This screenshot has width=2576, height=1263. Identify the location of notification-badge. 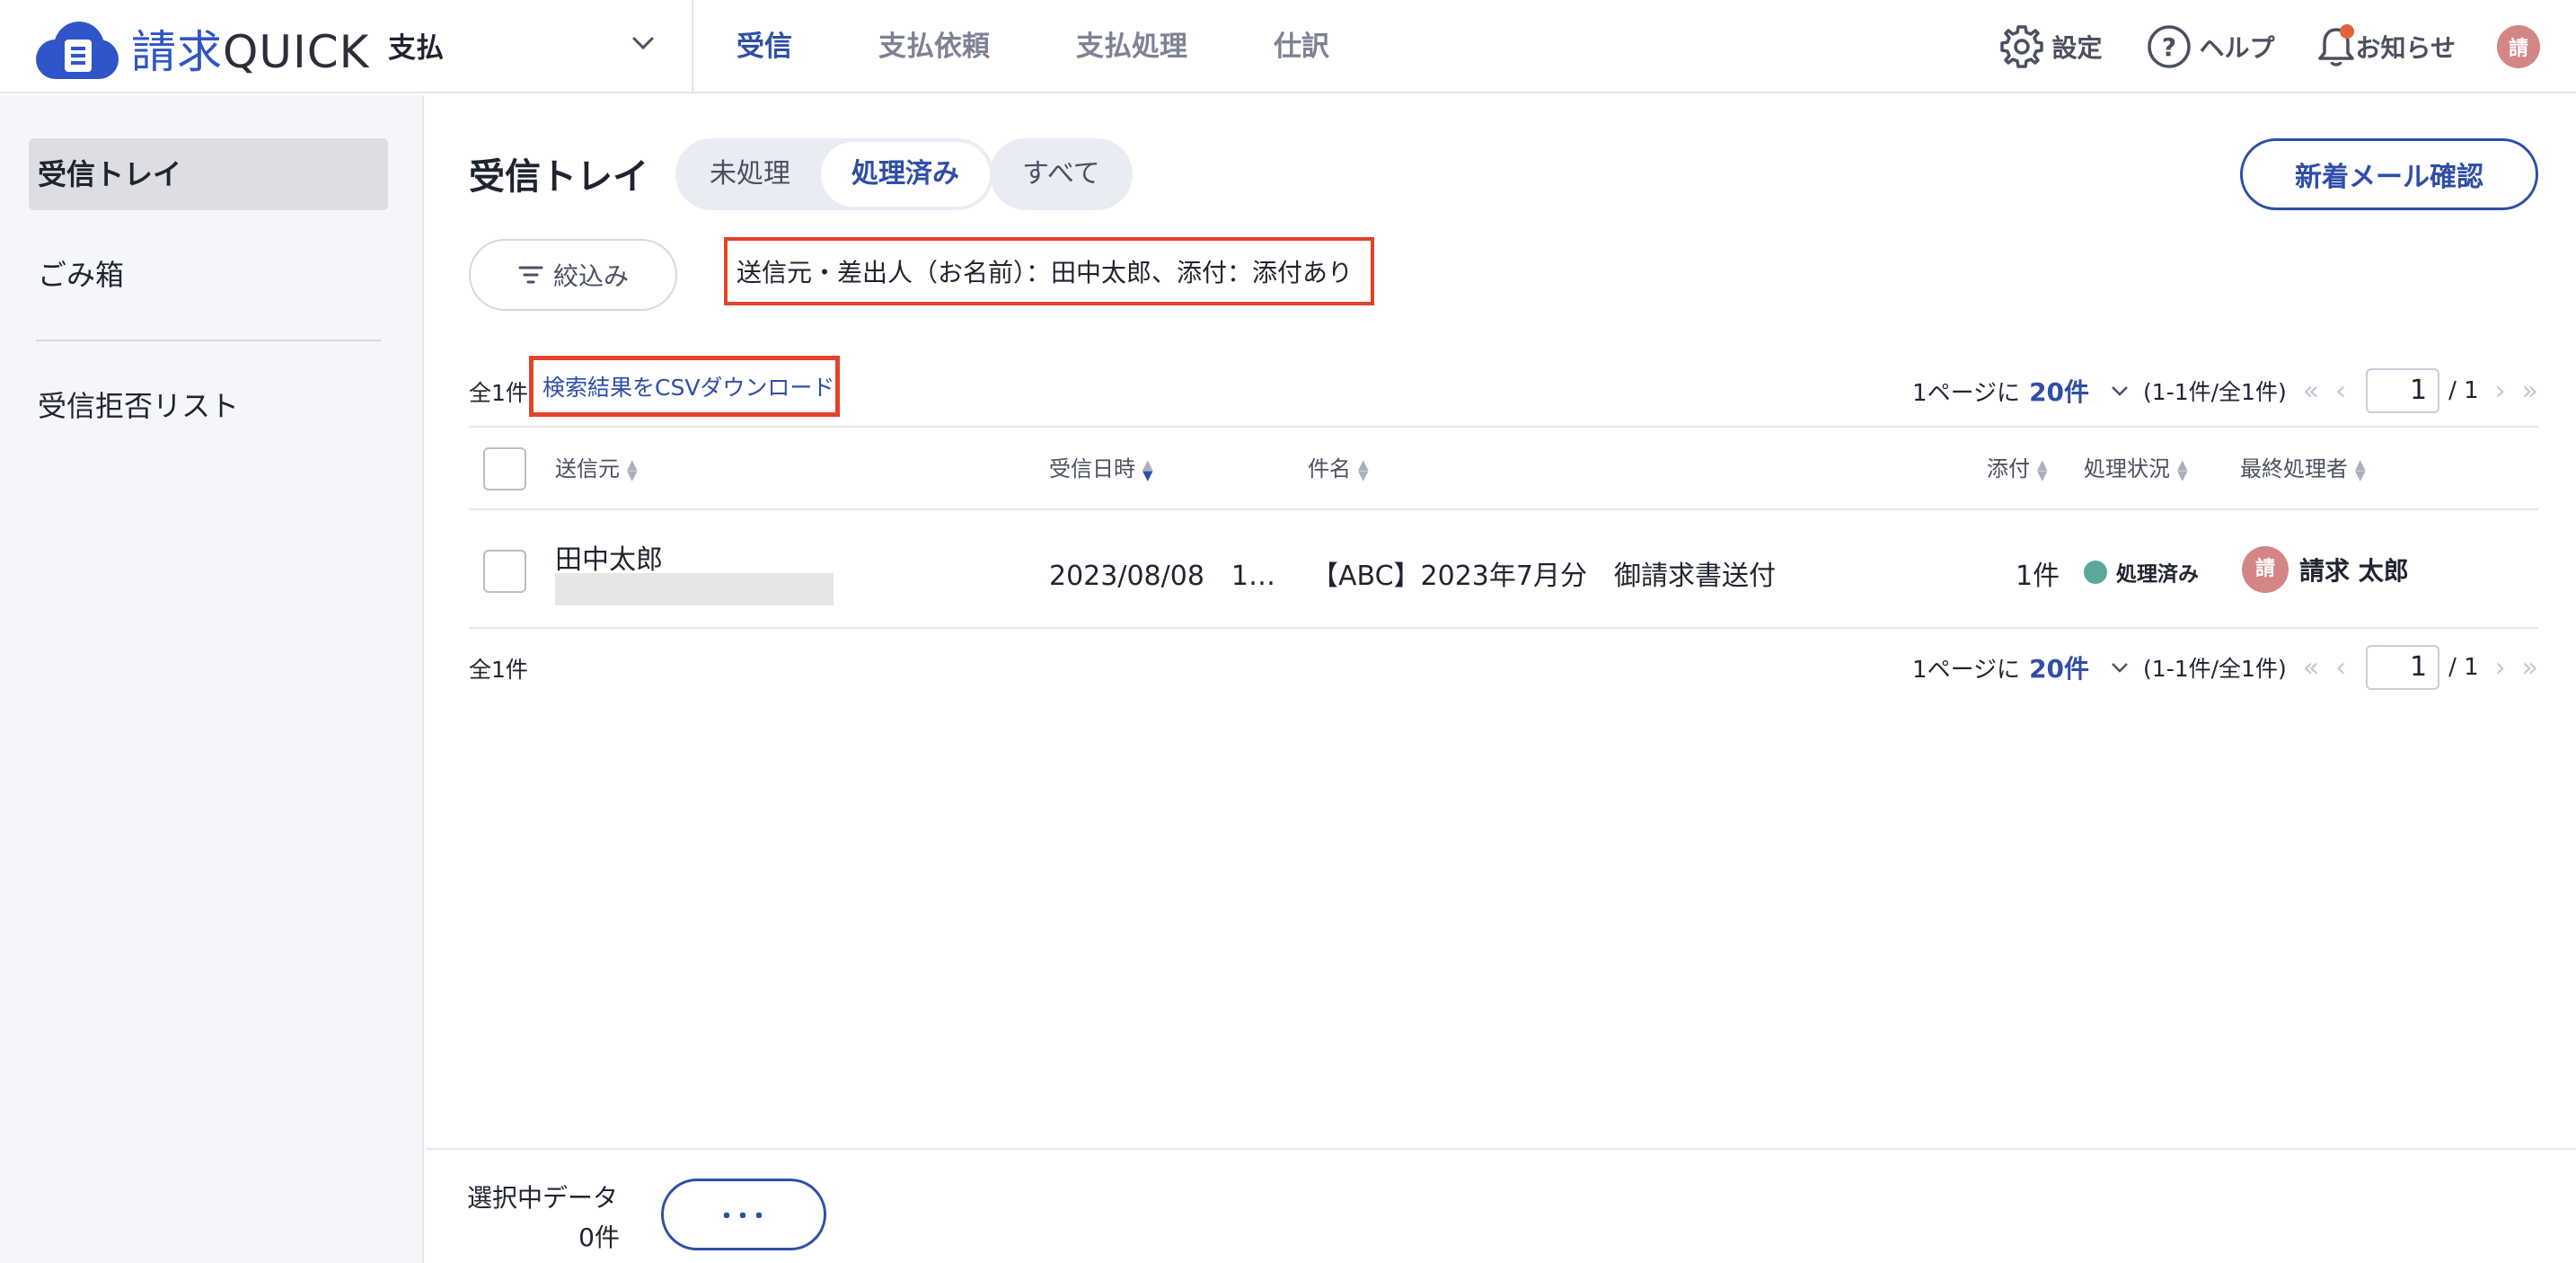
(2346, 32).